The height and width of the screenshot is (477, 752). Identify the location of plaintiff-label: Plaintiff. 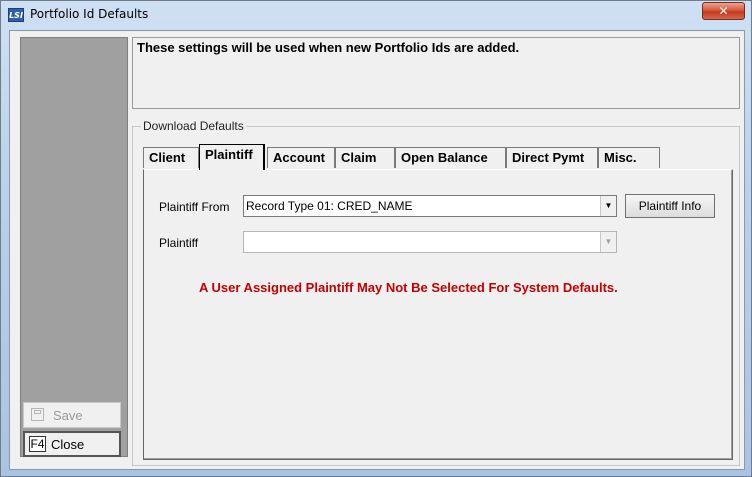
(179, 243).